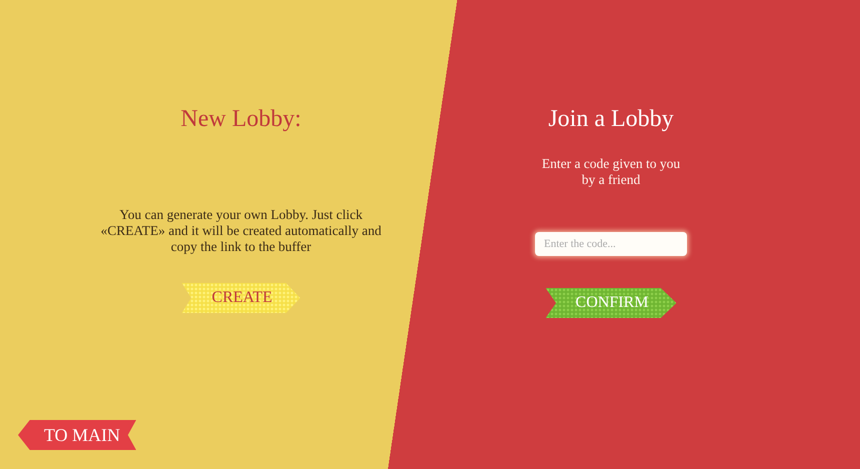 This screenshot has width=860, height=469. Describe the element at coordinates (241, 119) in the screenshot. I see `panel-title: New Lobby:` at that location.